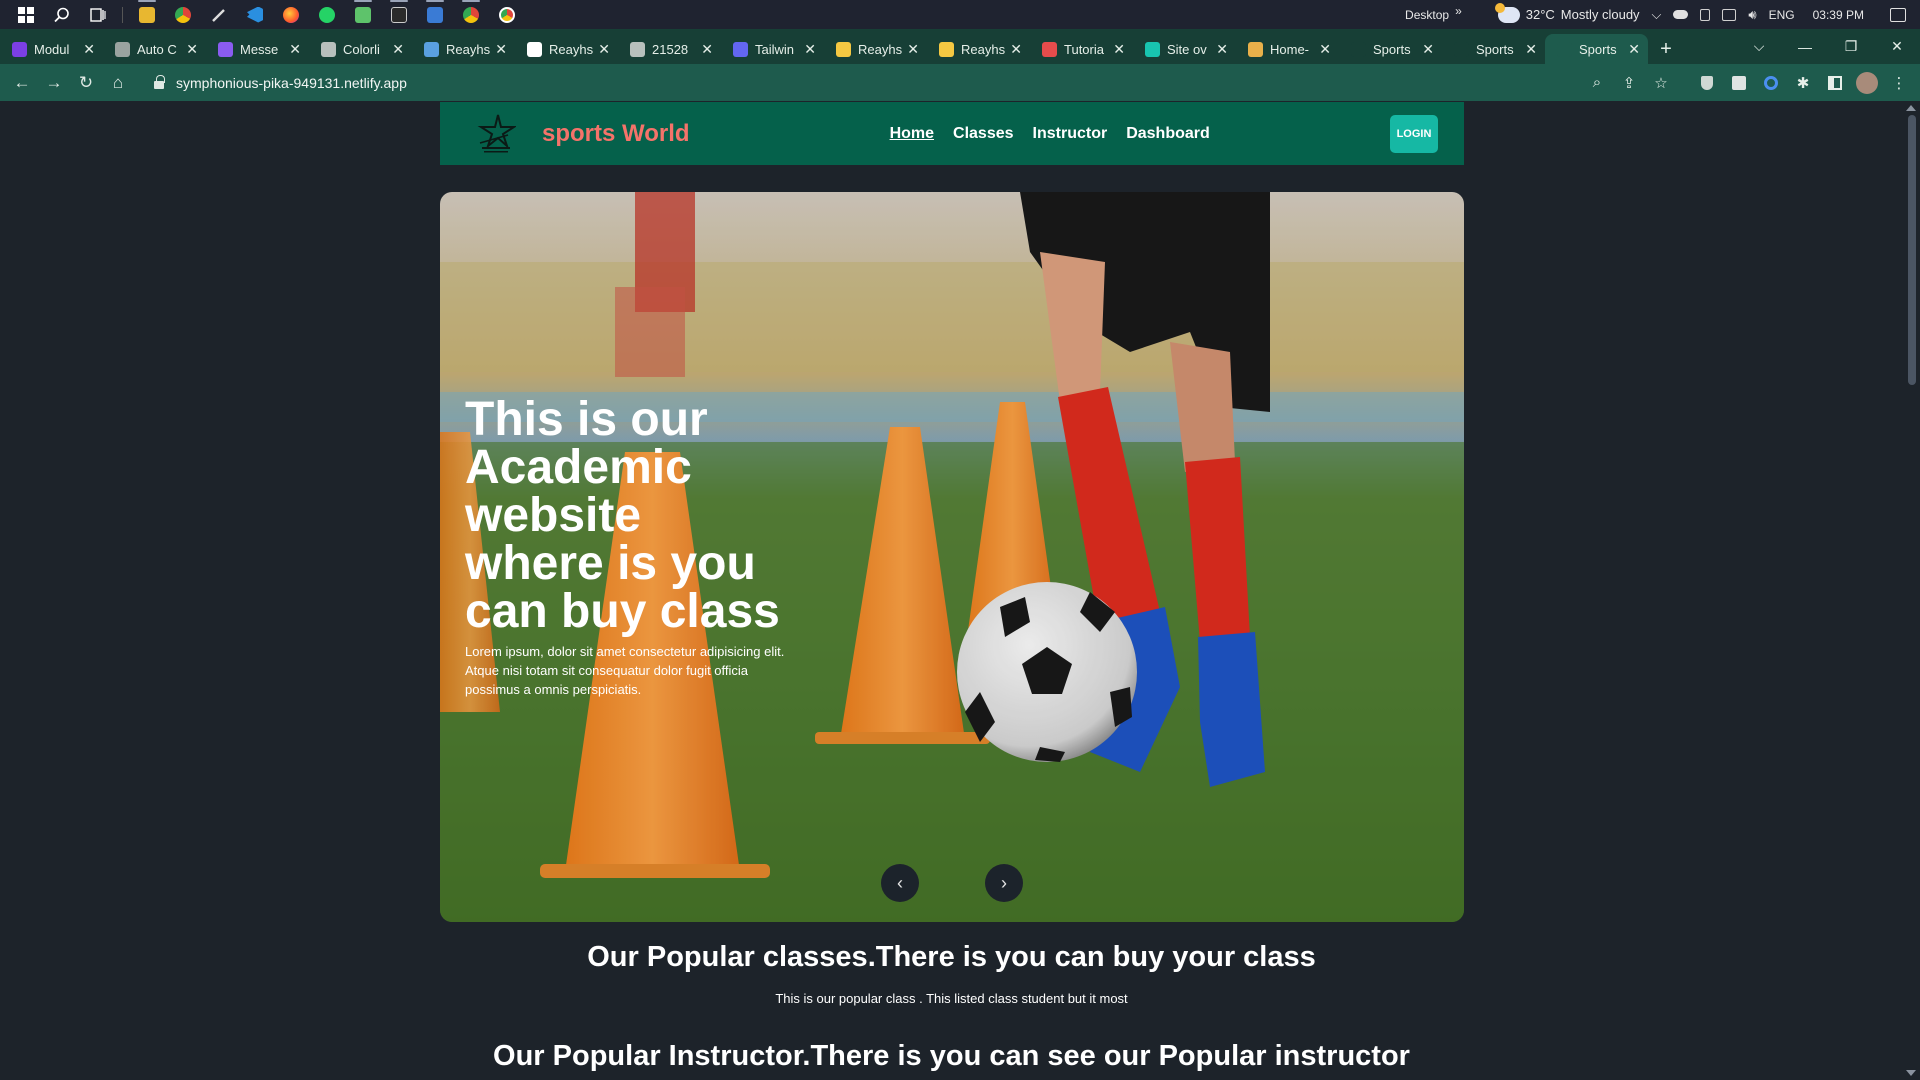 Image resolution: width=1920 pixels, height=1080 pixels. What do you see at coordinates (1805, 47) in the screenshot?
I see `minimize-button: —` at bounding box center [1805, 47].